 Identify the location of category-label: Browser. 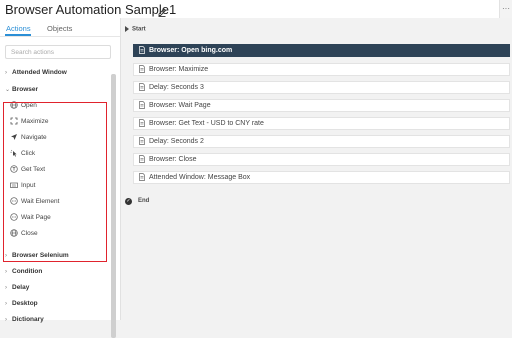
(25, 89).